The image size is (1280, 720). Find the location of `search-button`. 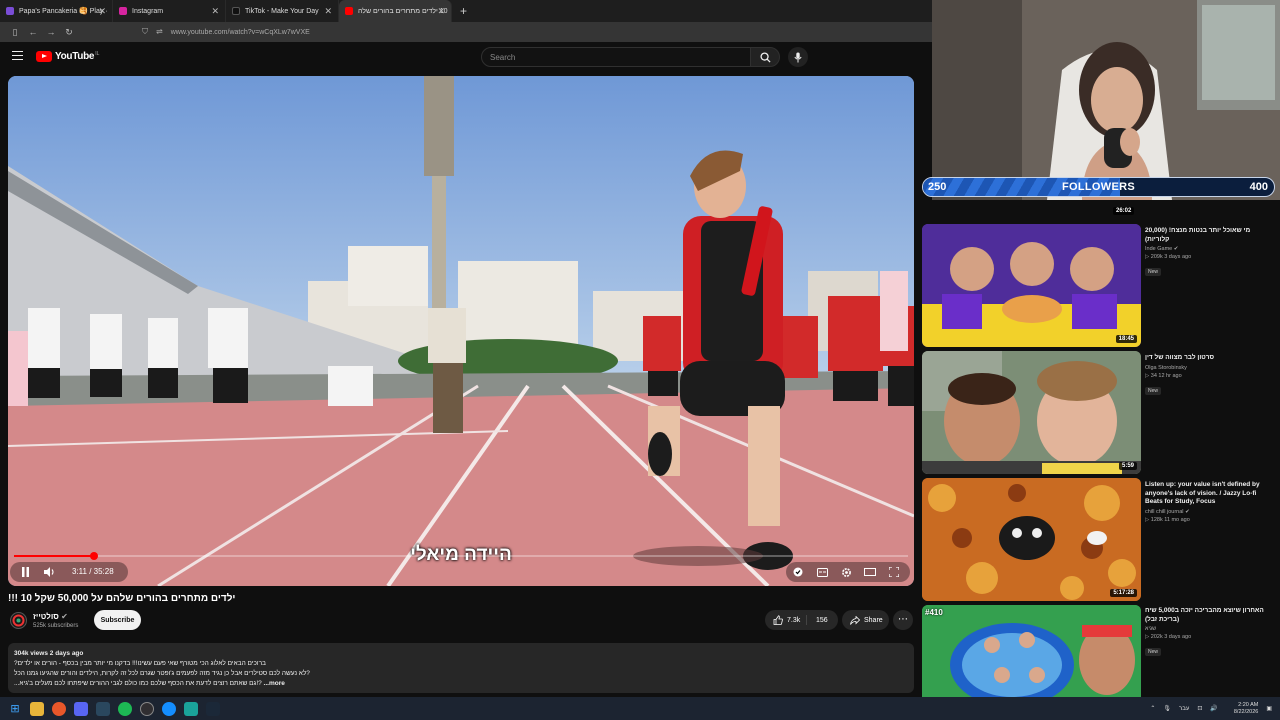

search-button is located at coordinates (765, 57).